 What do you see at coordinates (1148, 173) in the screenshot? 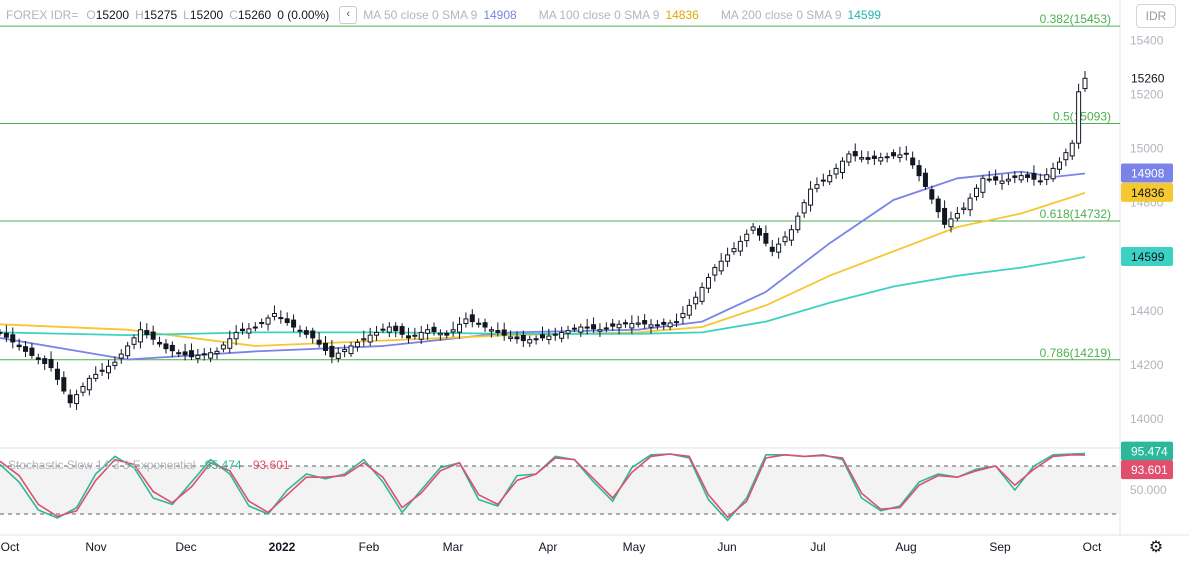
I see `ma50-badge-text: 14908` at bounding box center [1148, 173].